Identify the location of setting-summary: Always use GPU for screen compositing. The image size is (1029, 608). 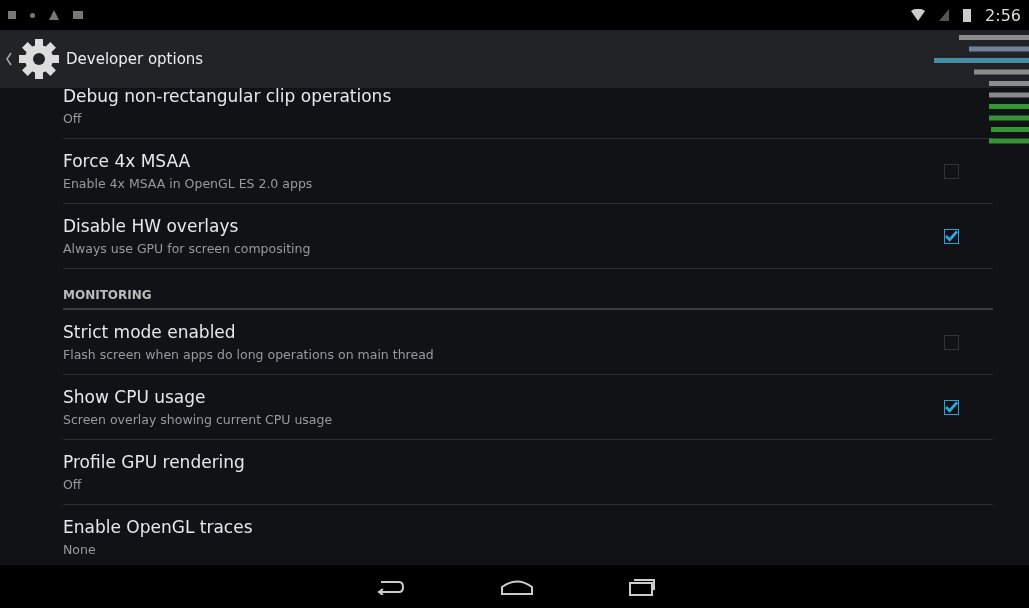
(187, 248).